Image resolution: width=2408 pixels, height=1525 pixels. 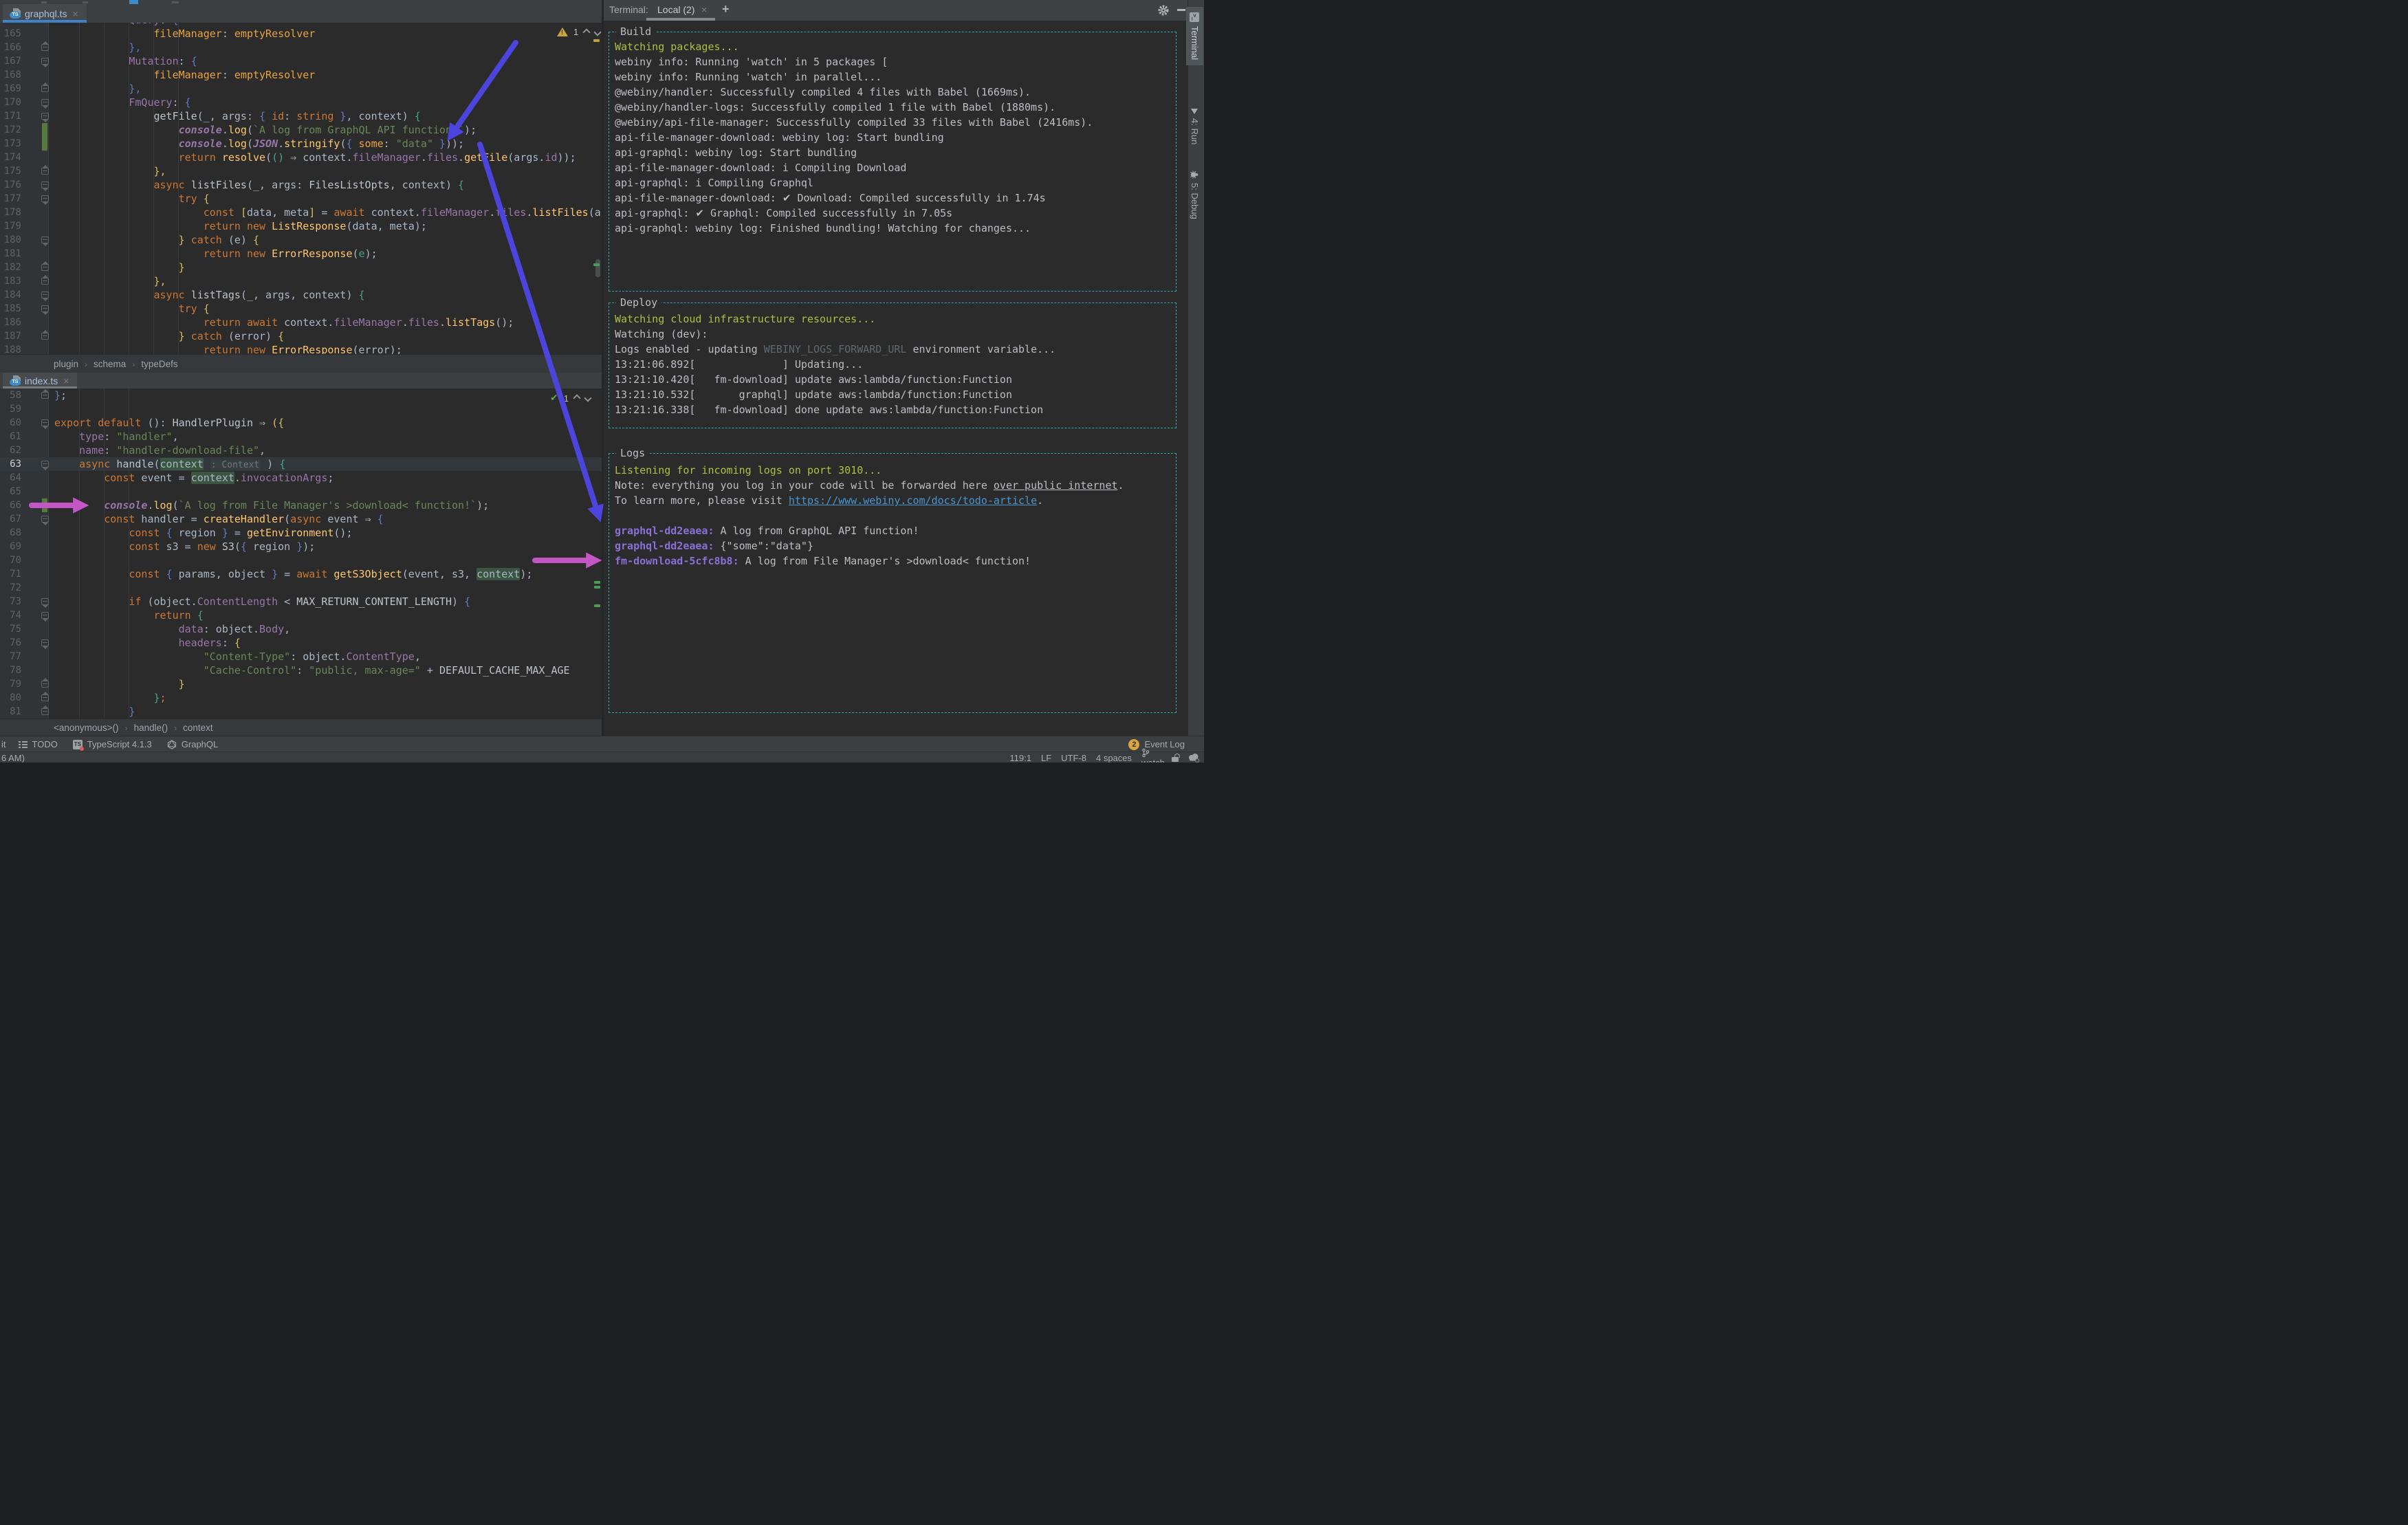 What do you see at coordinates (301, 533) in the screenshot?
I see `code-line: 68 const { region } = getEnvironment();` at bounding box center [301, 533].